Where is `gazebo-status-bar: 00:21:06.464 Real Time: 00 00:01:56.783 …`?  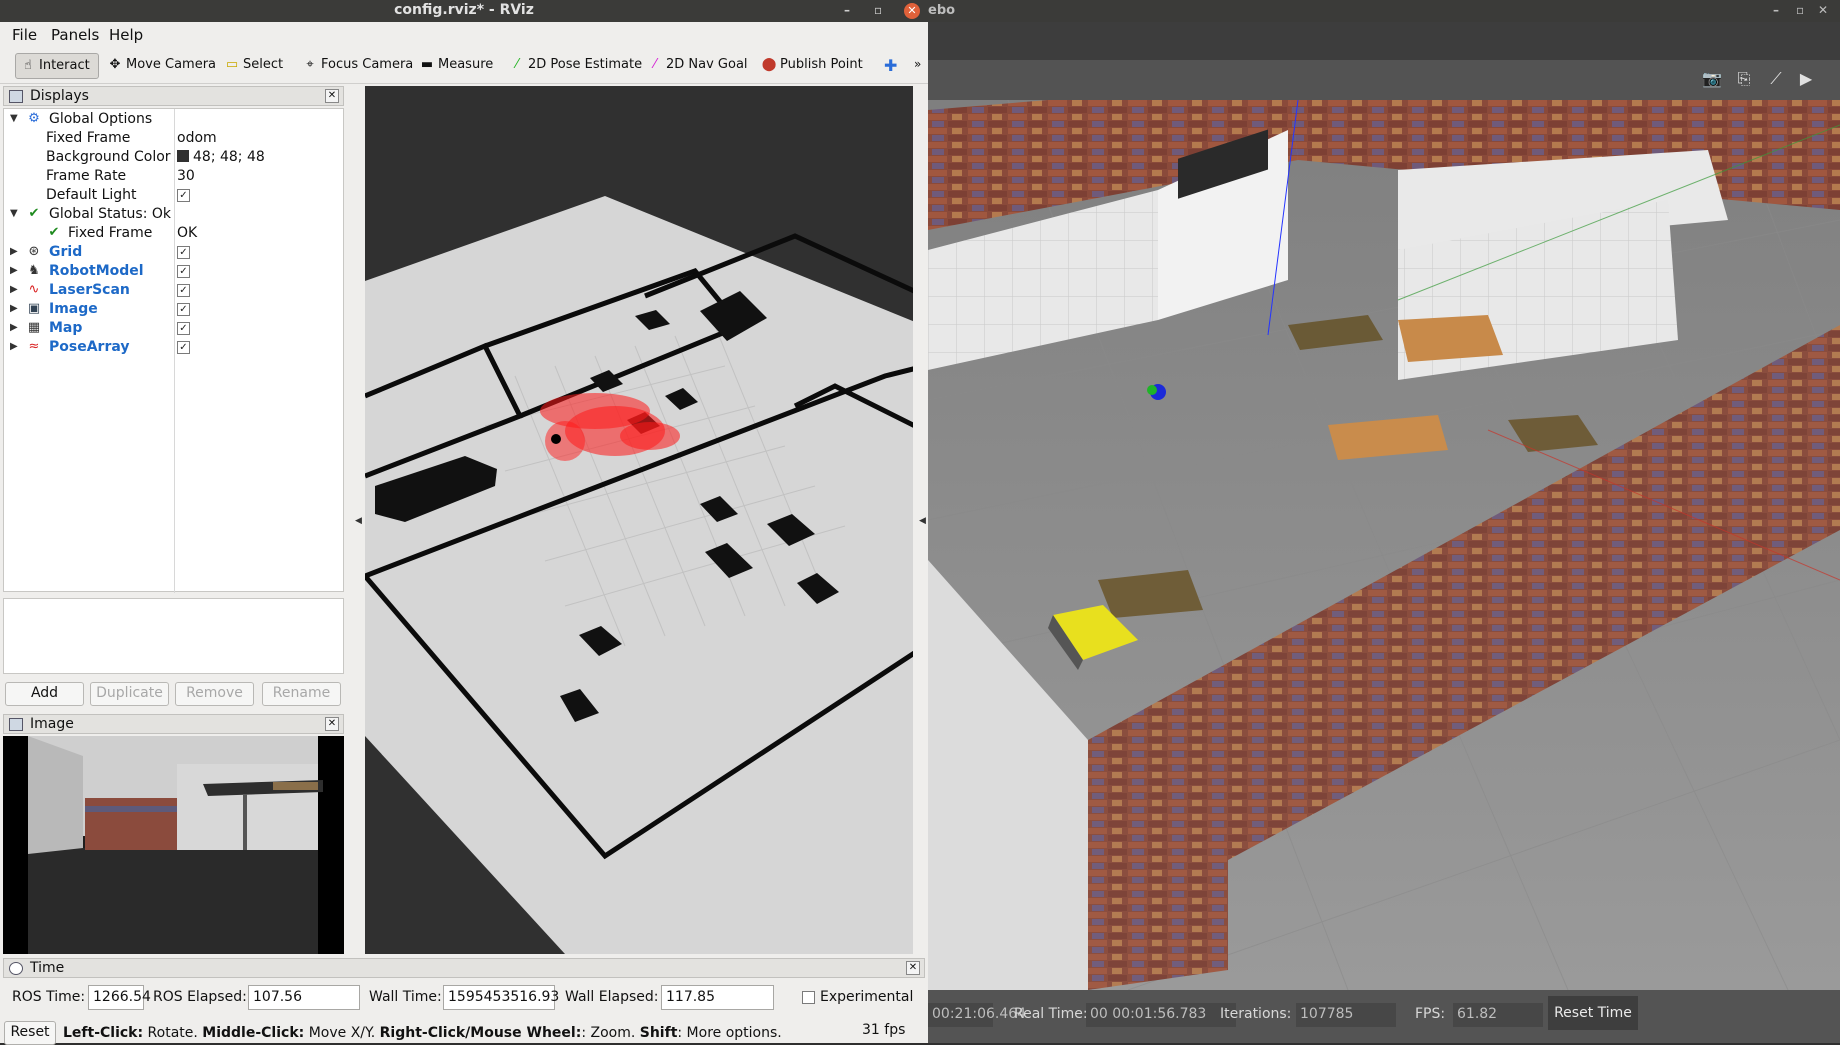
gazebo-status-bar: 00:21:06.464 Real Time: 00 00:01:56.783 … is located at coordinates (1384, 1016).